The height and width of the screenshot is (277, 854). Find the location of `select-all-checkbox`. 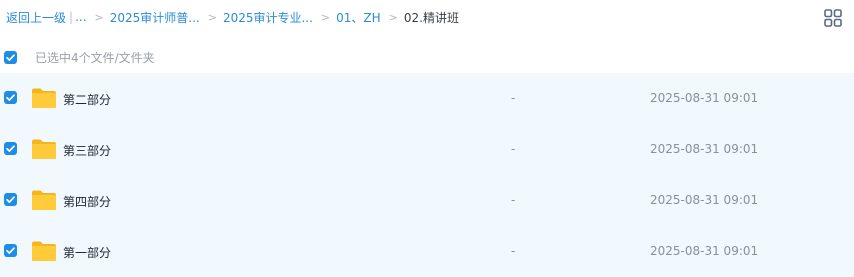

select-all-checkbox is located at coordinates (10, 57).